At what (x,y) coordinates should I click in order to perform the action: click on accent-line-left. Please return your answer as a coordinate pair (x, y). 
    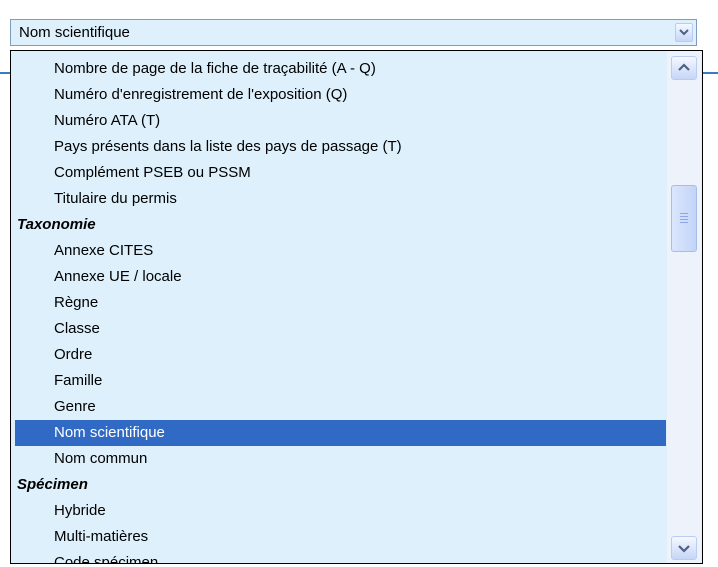
    Looking at the image, I should click on (5, 73).